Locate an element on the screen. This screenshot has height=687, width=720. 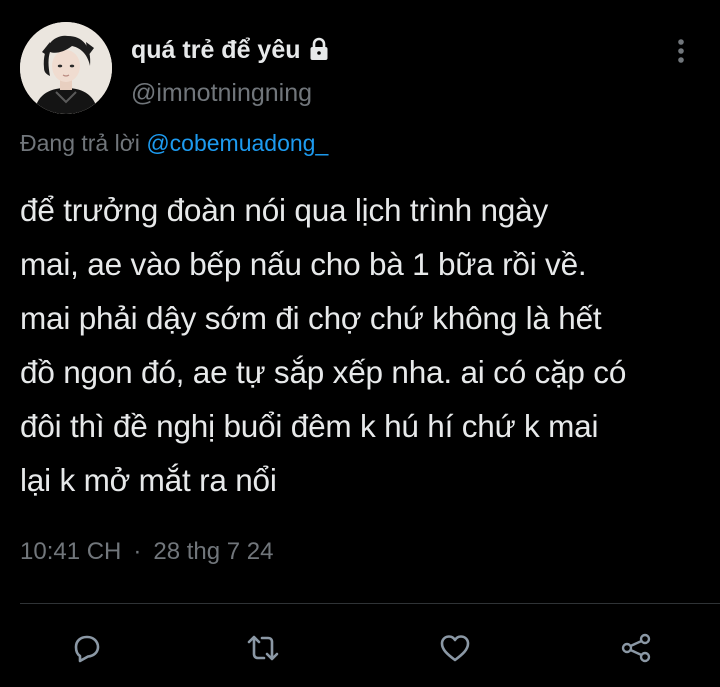
author-handle: @imnotningning is located at coordinates (221, 93).